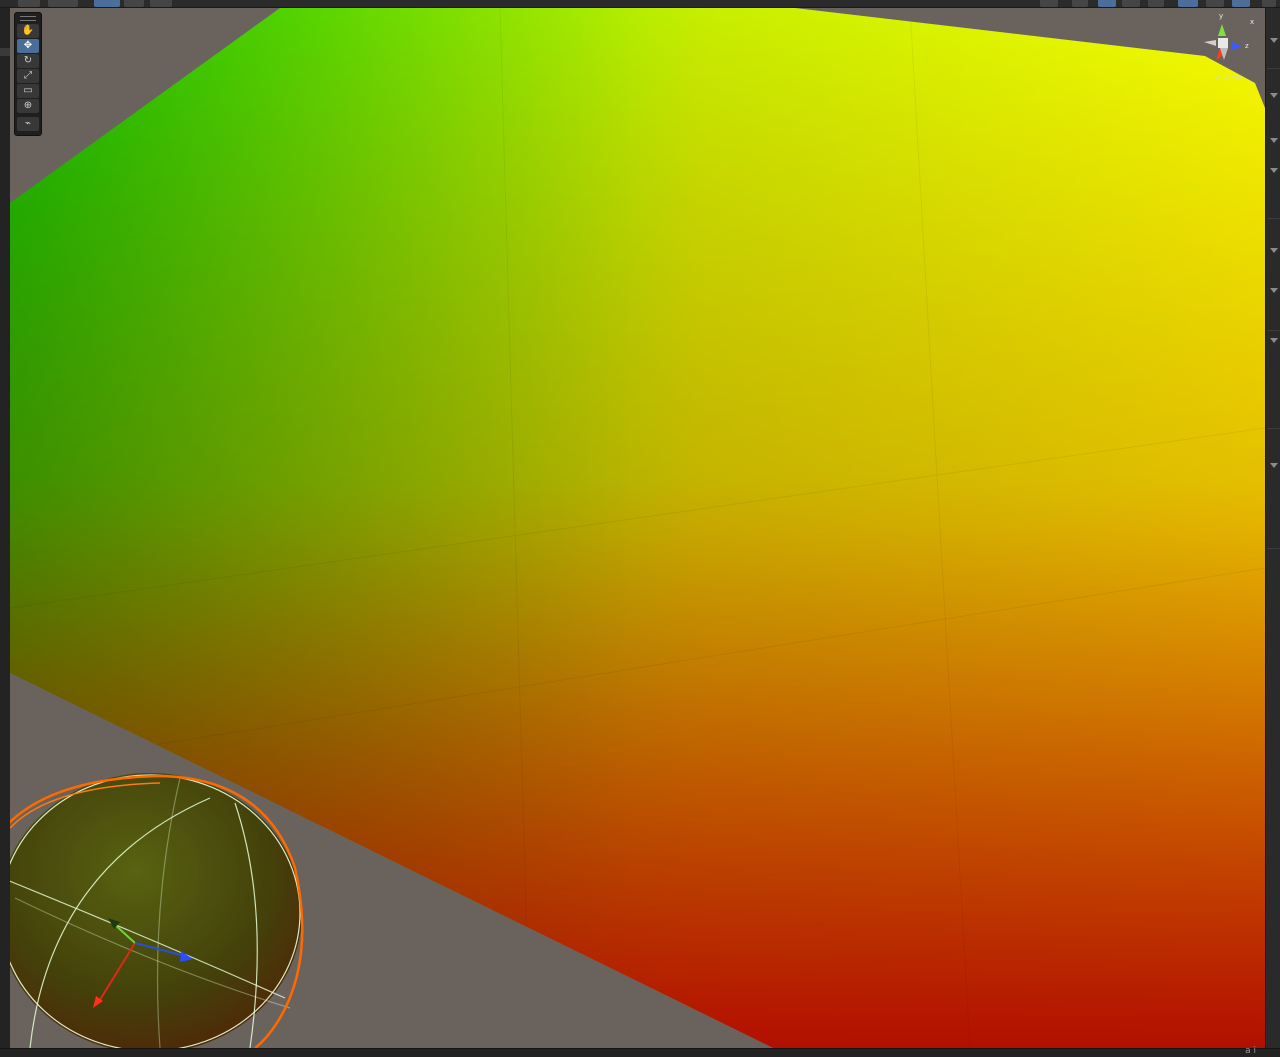 The width and height of the screenshot is (1280, 1057). Describe the element at coordinates (1227, 78) in the screenshot. I see `projection-toggle: < Persp` at that location.